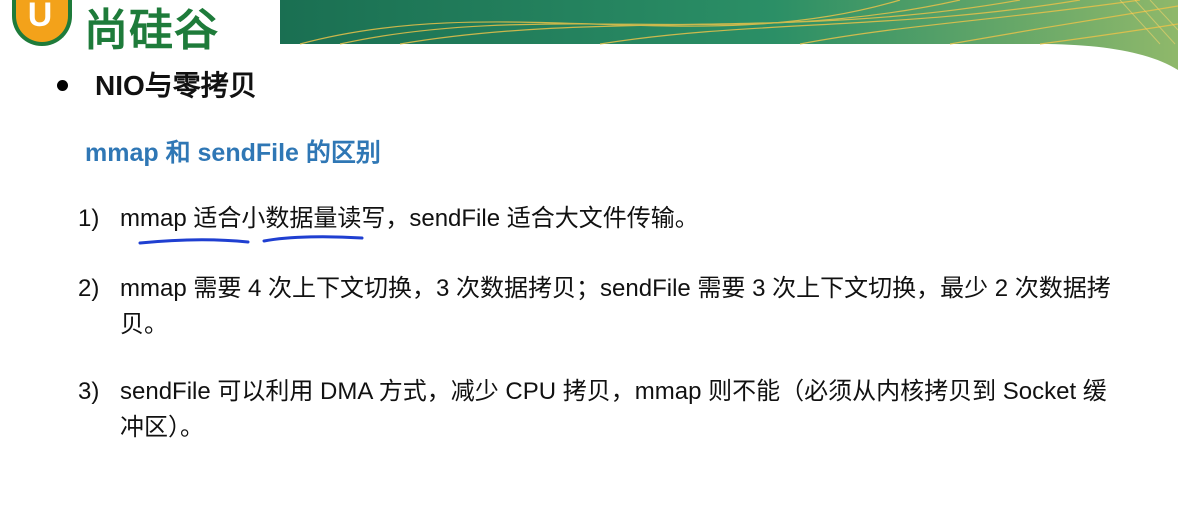  Describe the element at coordinates (176, 85) in the screenshot. I see `page-title: NIO与零拷贝` at that location.